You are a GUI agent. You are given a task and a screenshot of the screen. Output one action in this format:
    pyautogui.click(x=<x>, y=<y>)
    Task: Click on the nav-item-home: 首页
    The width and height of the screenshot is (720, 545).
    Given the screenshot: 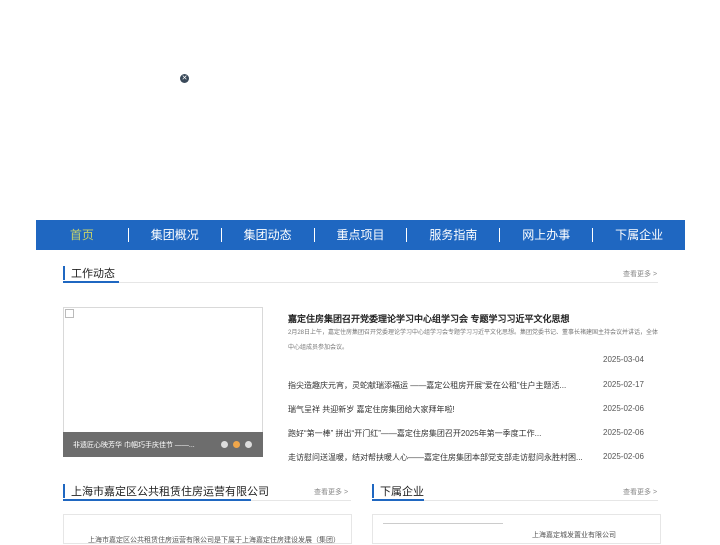 What is the action you would take?
    pyautogui.click(x=82, y=235)
    